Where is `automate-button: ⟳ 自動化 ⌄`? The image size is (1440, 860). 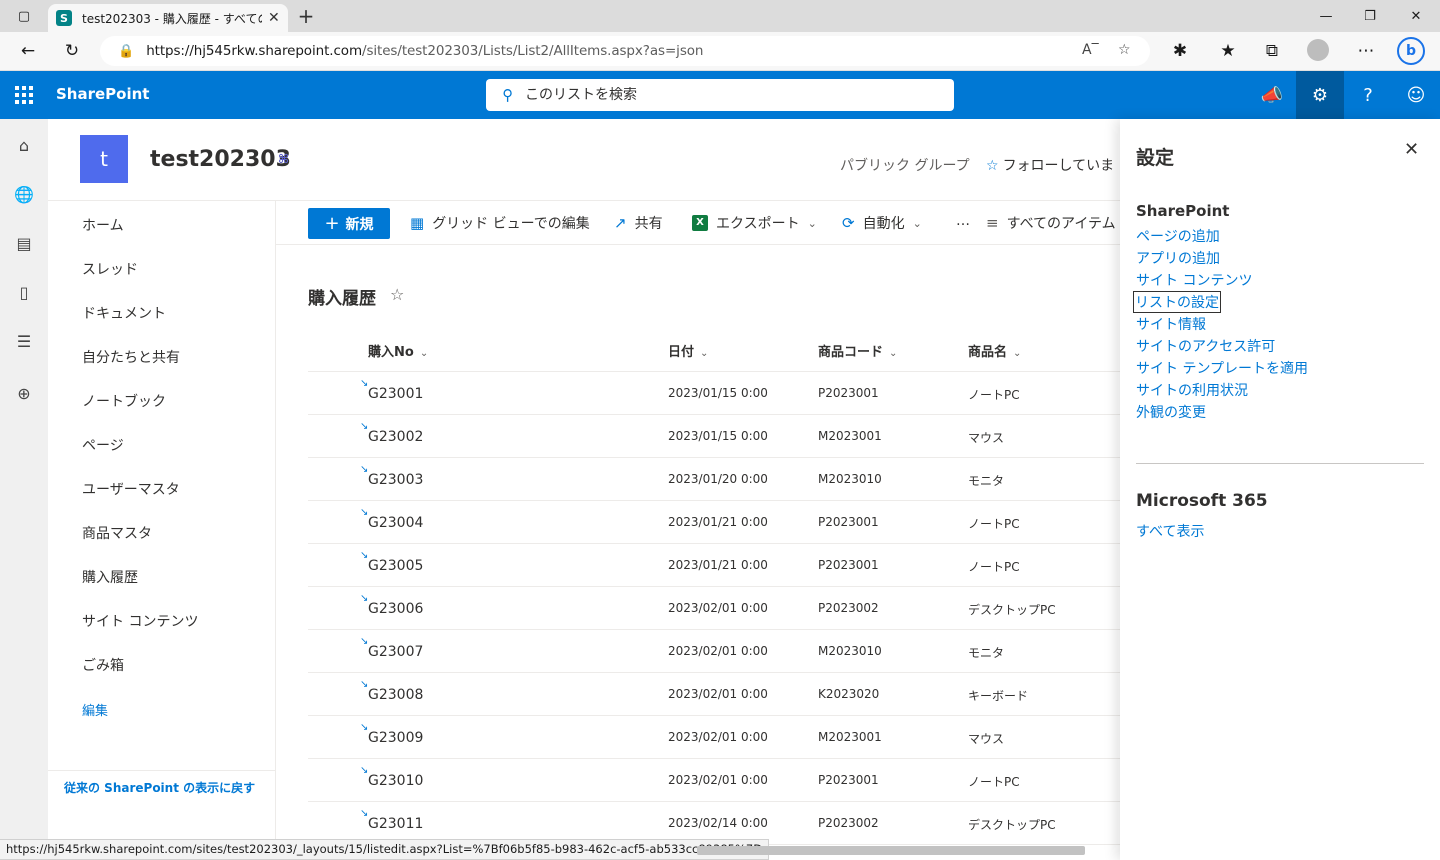 automate-button: ⟳ 自動化 ⌄ is located at coordinates (882, 223).